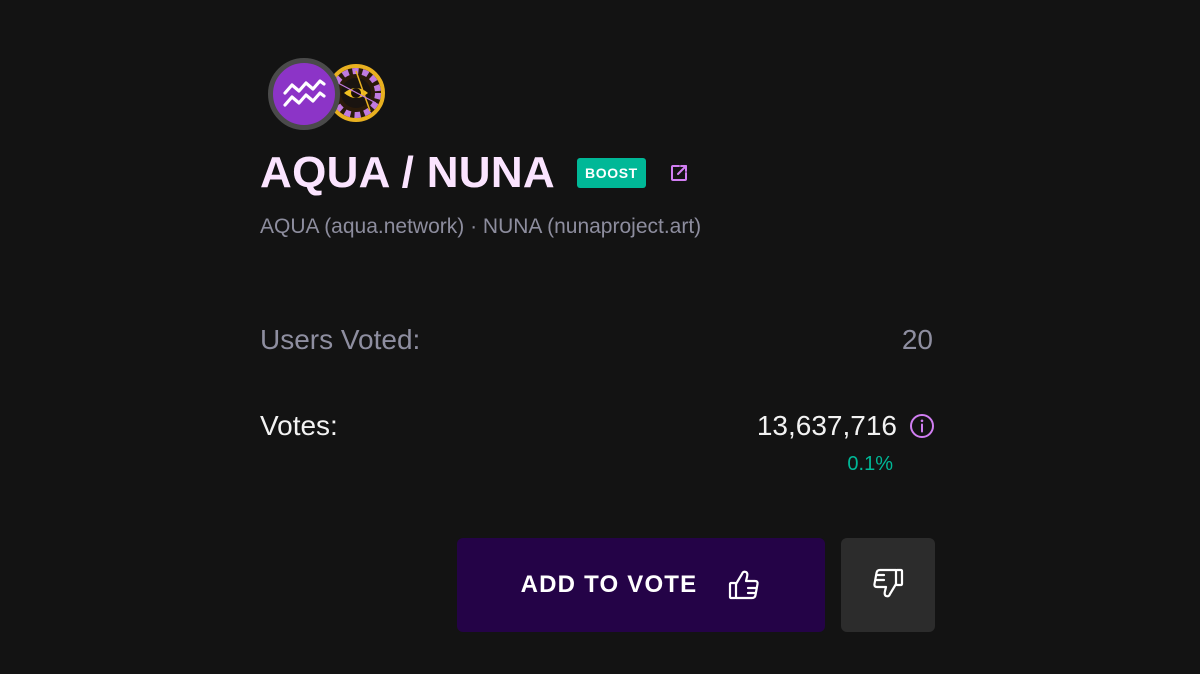  Describe the element at coordinates (597, 340) in the screenshot. I see `users-voted-row: Users Voted: 20` at that location.